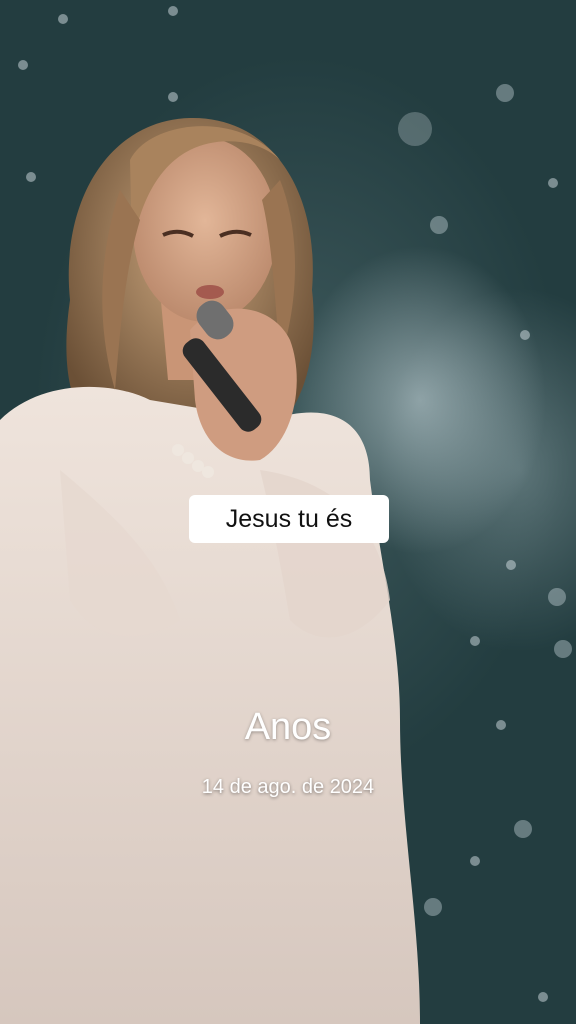  I want to click on video-title: Anos, so click(288, 727).